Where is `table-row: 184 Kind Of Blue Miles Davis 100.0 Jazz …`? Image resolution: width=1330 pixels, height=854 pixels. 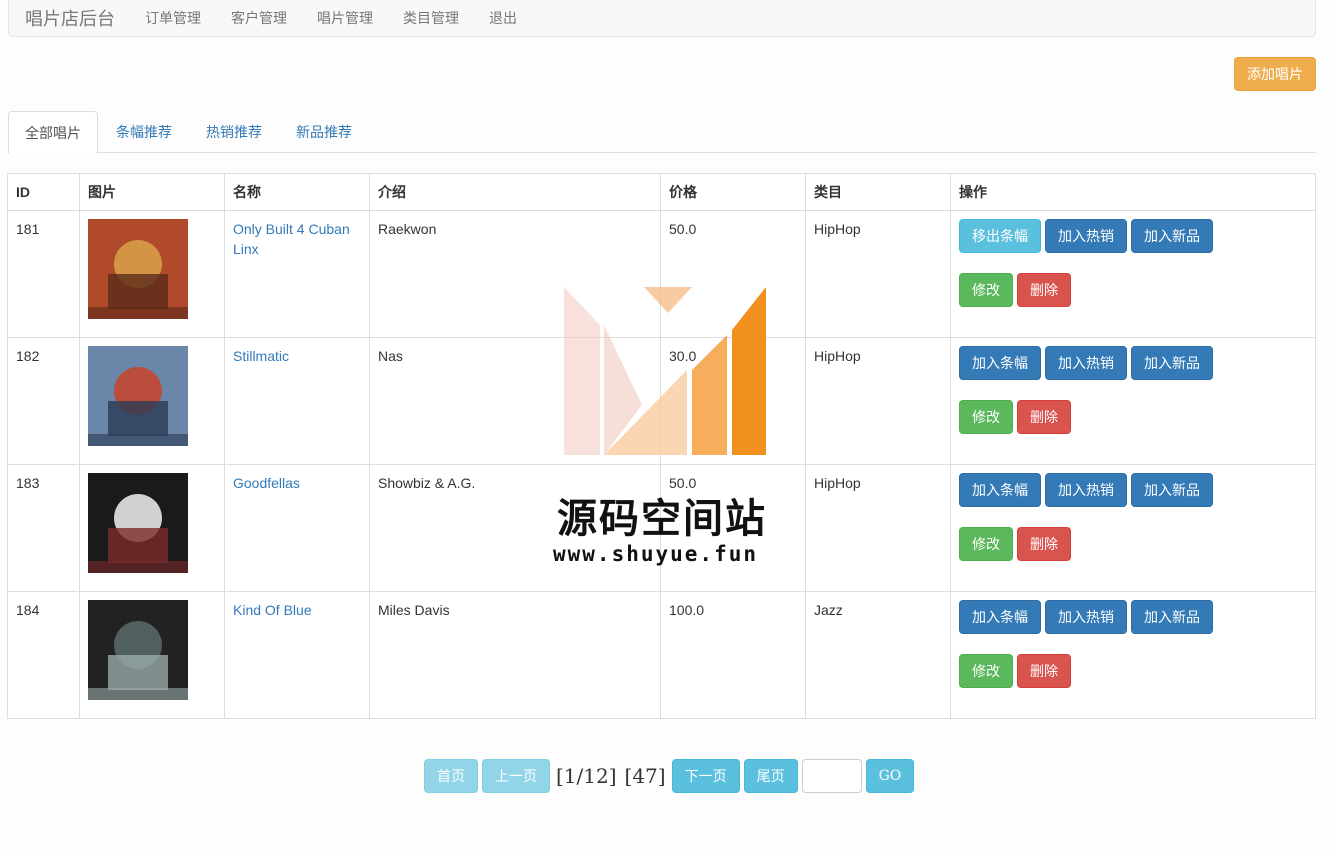 table-row: 184 Kind Of Blue Miles Davis 100.0 Jazz … is located at coordinates (661, 655).